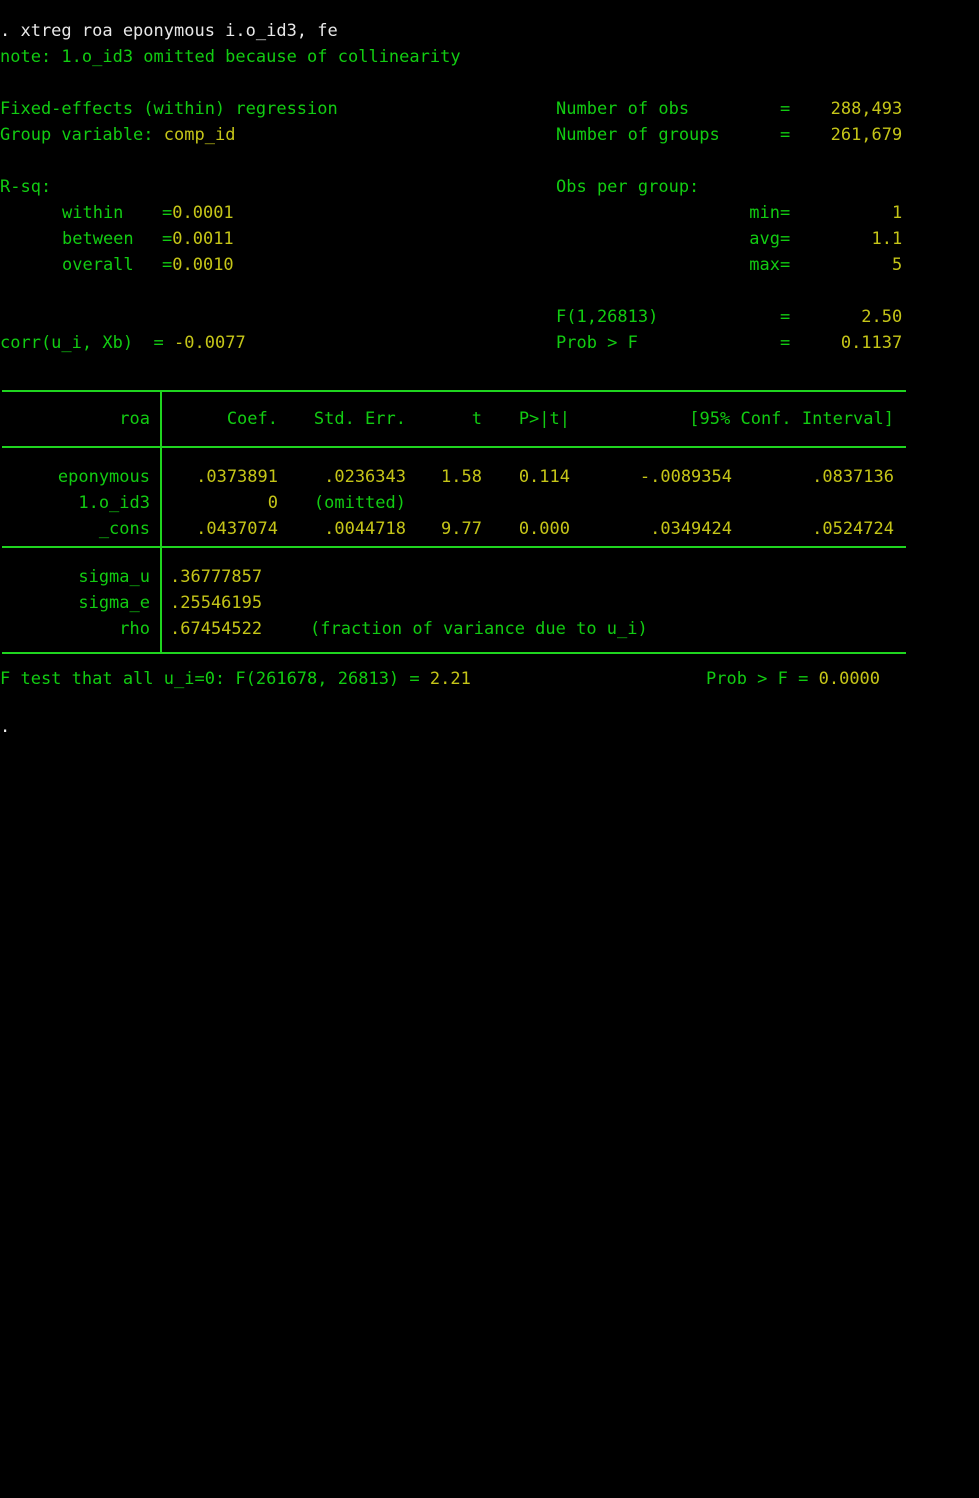  What do you see at coordinates (691, 529) in the screenshot?
I see `row-ci-low: .0349424` at bounding box center [691, 529].